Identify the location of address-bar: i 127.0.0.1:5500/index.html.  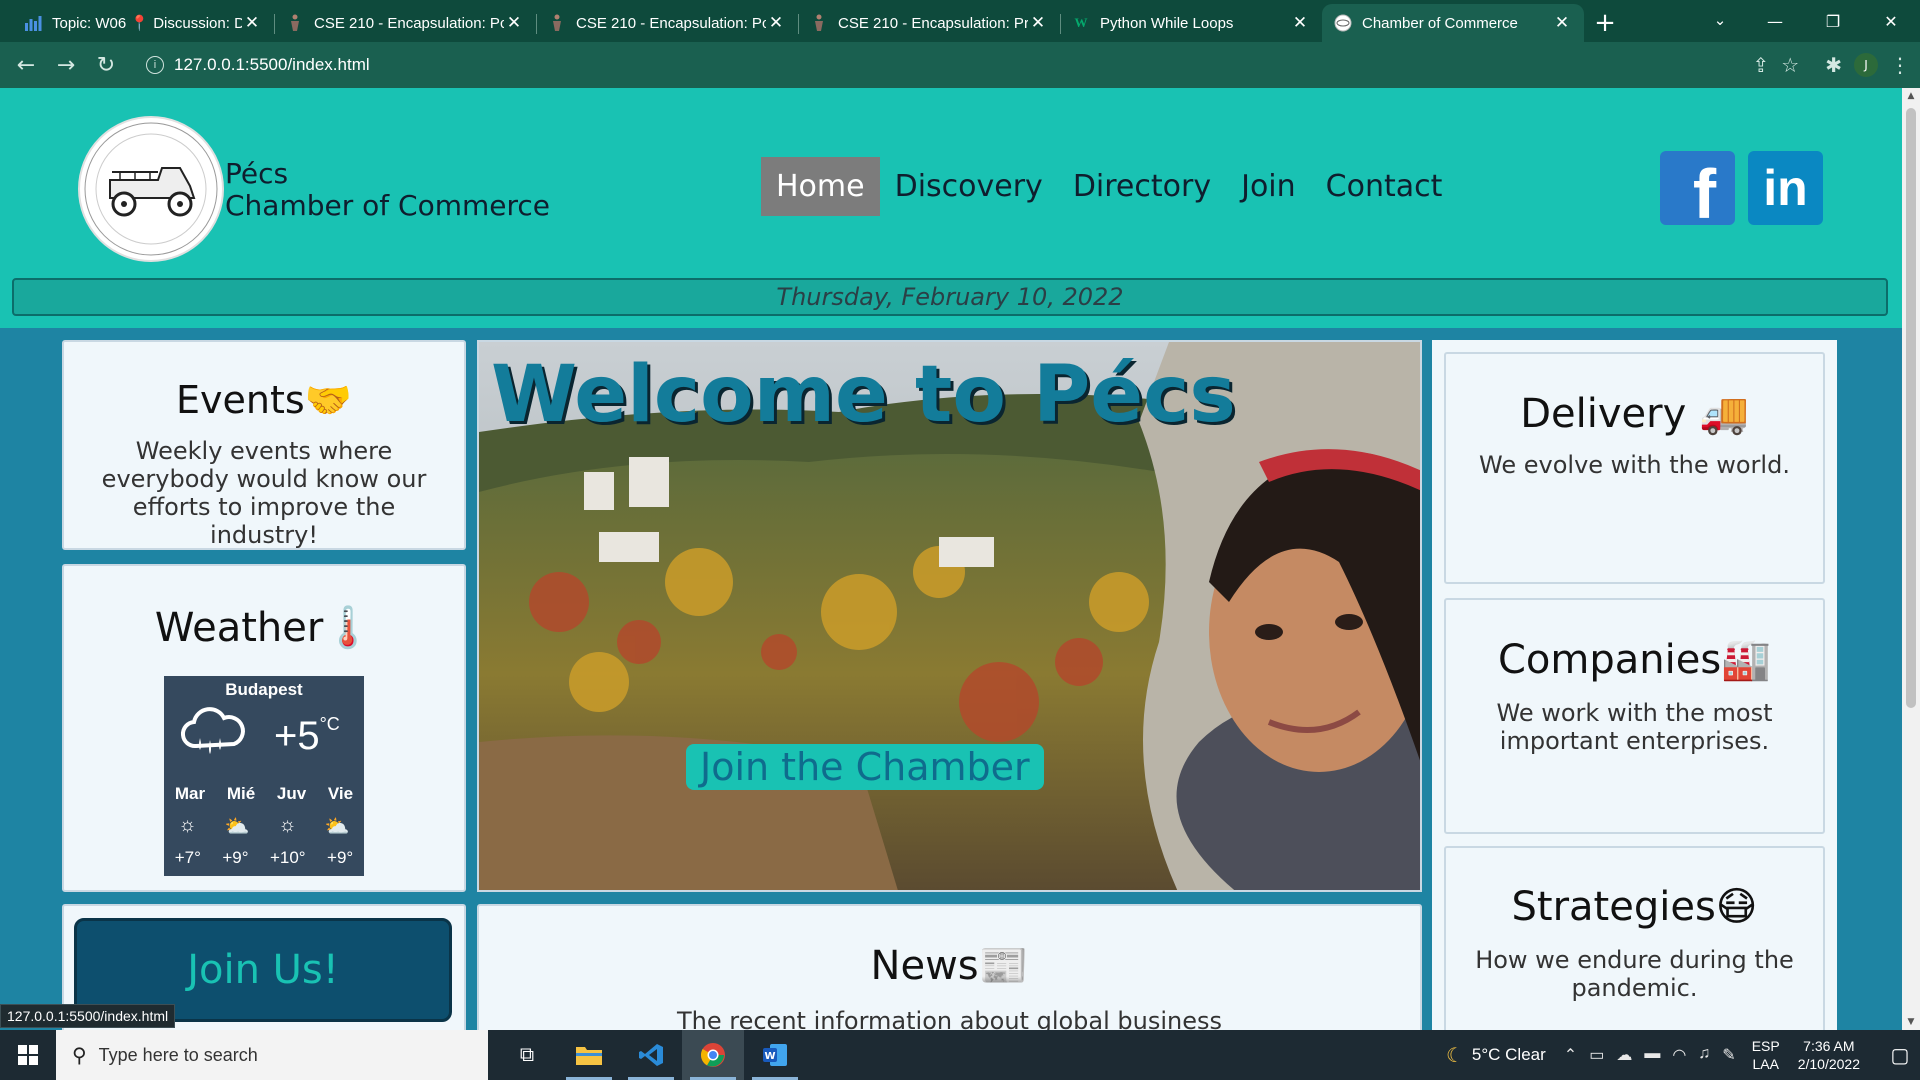
(908, 65).